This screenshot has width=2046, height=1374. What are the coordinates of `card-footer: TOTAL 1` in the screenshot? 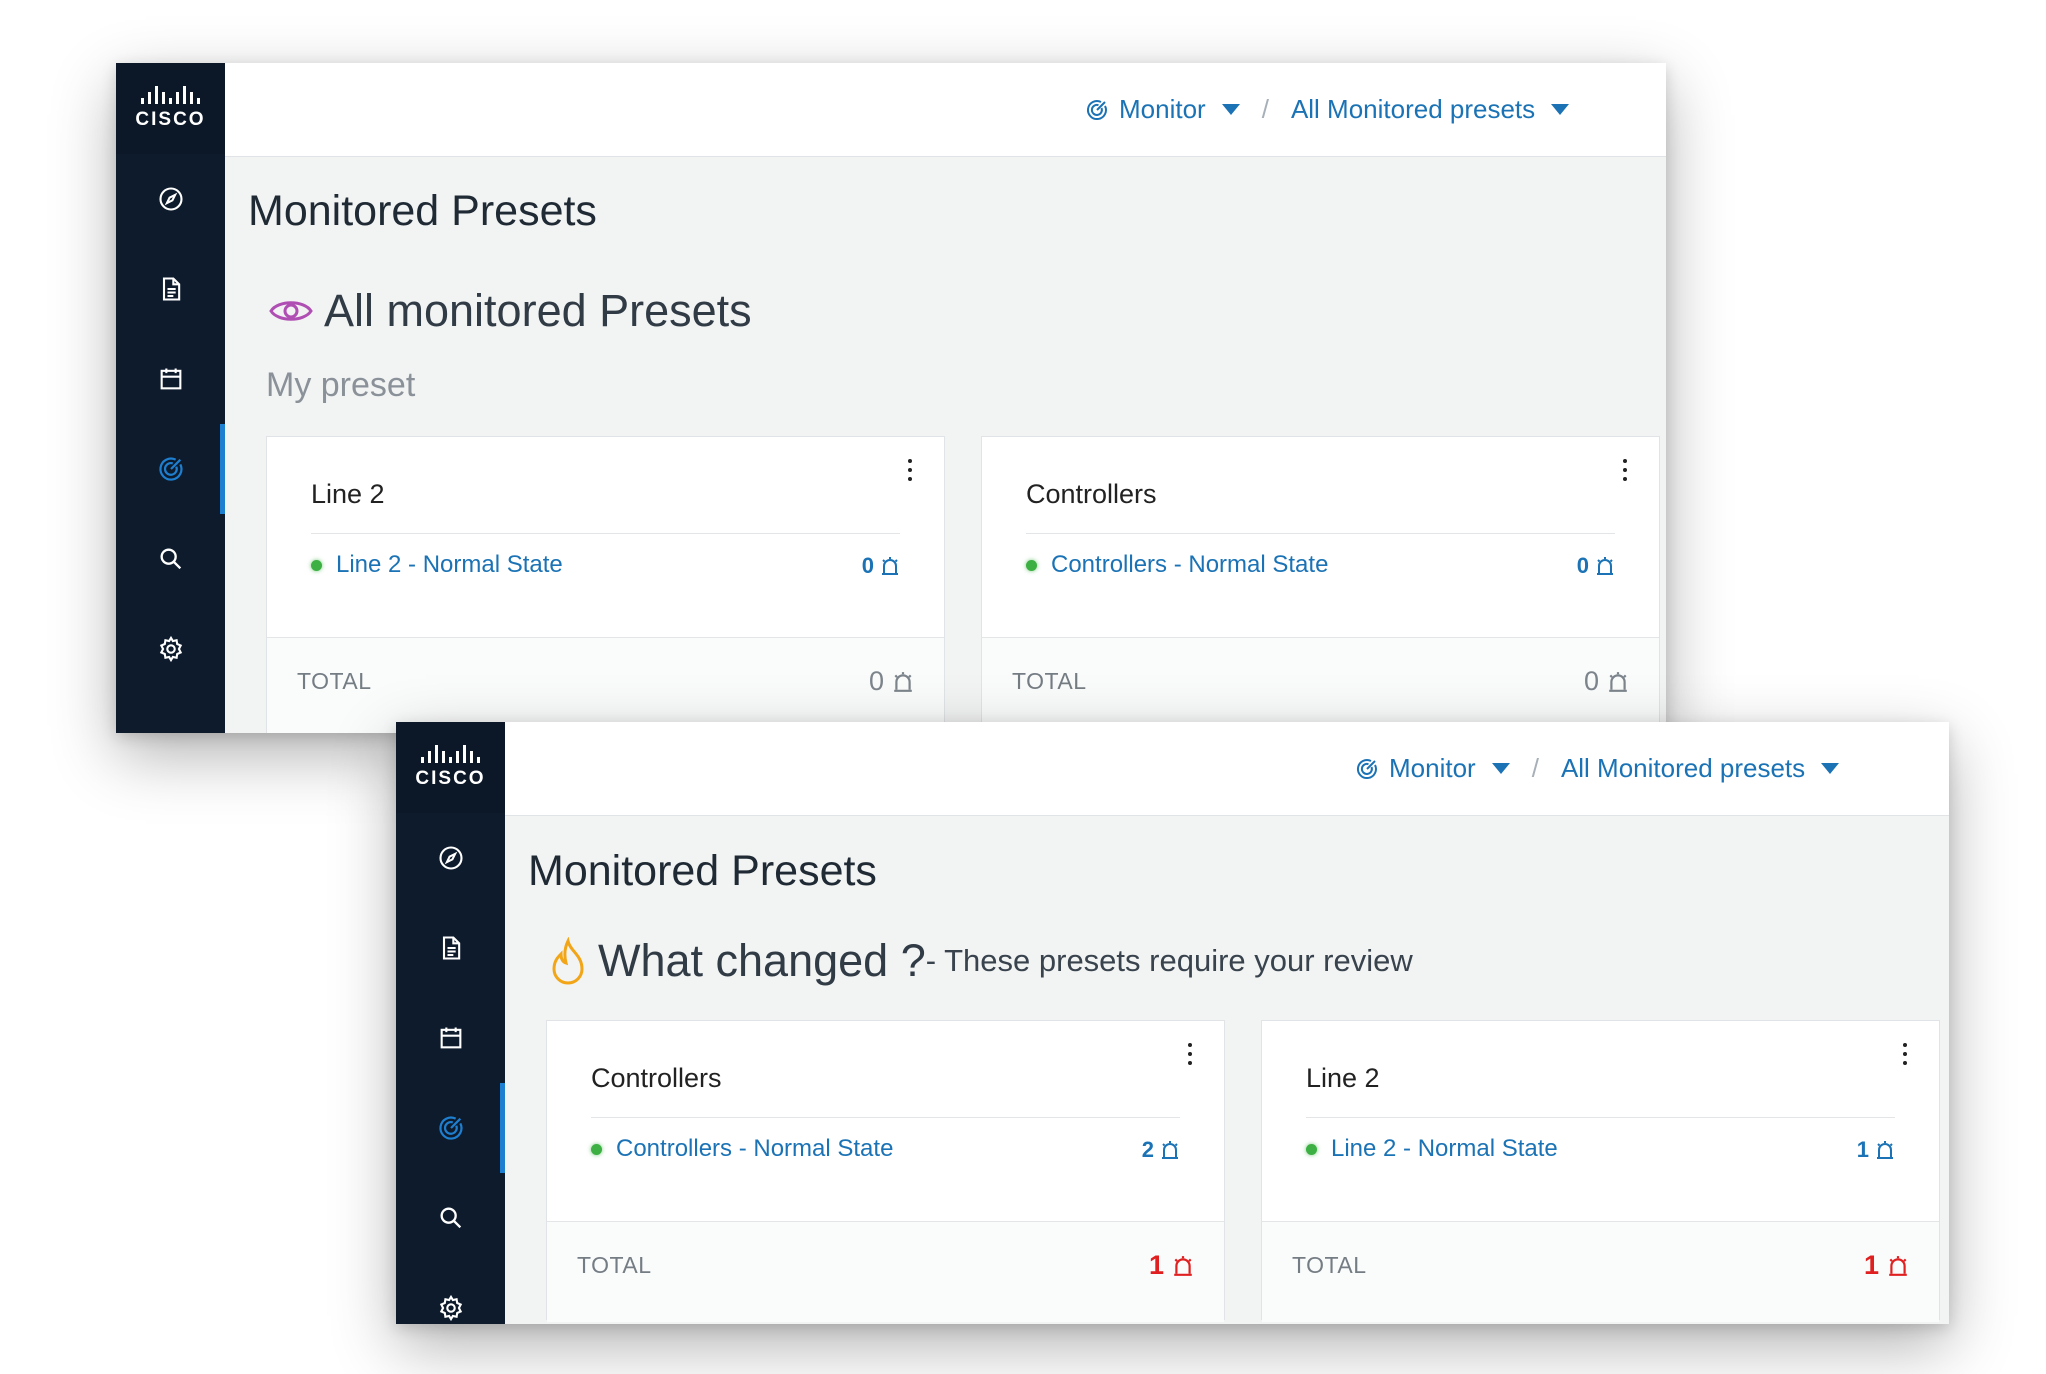 It's located at (1600, 1271).